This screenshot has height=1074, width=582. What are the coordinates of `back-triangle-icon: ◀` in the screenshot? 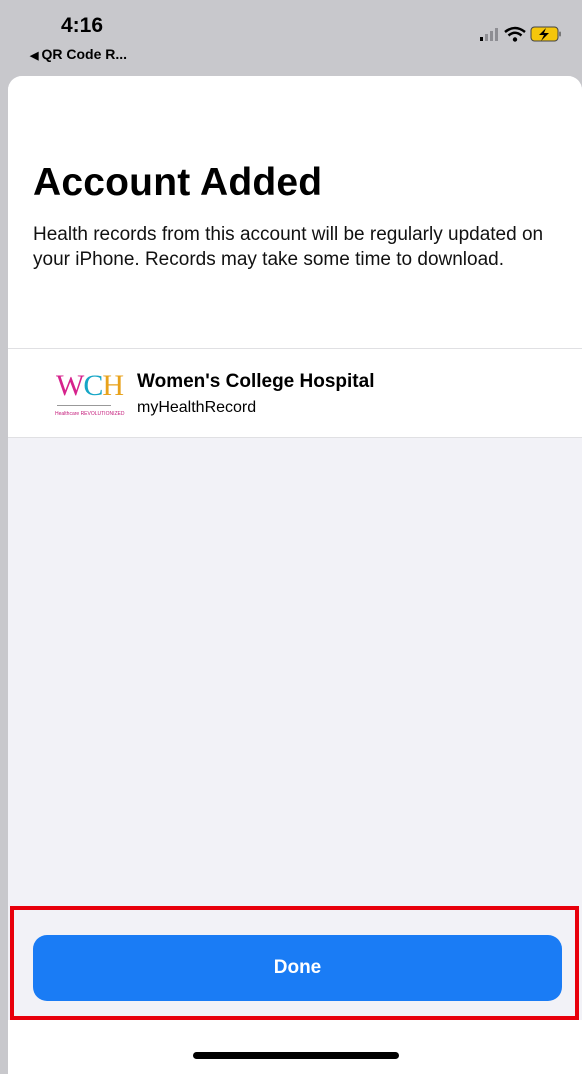 It's located at (34, 56).